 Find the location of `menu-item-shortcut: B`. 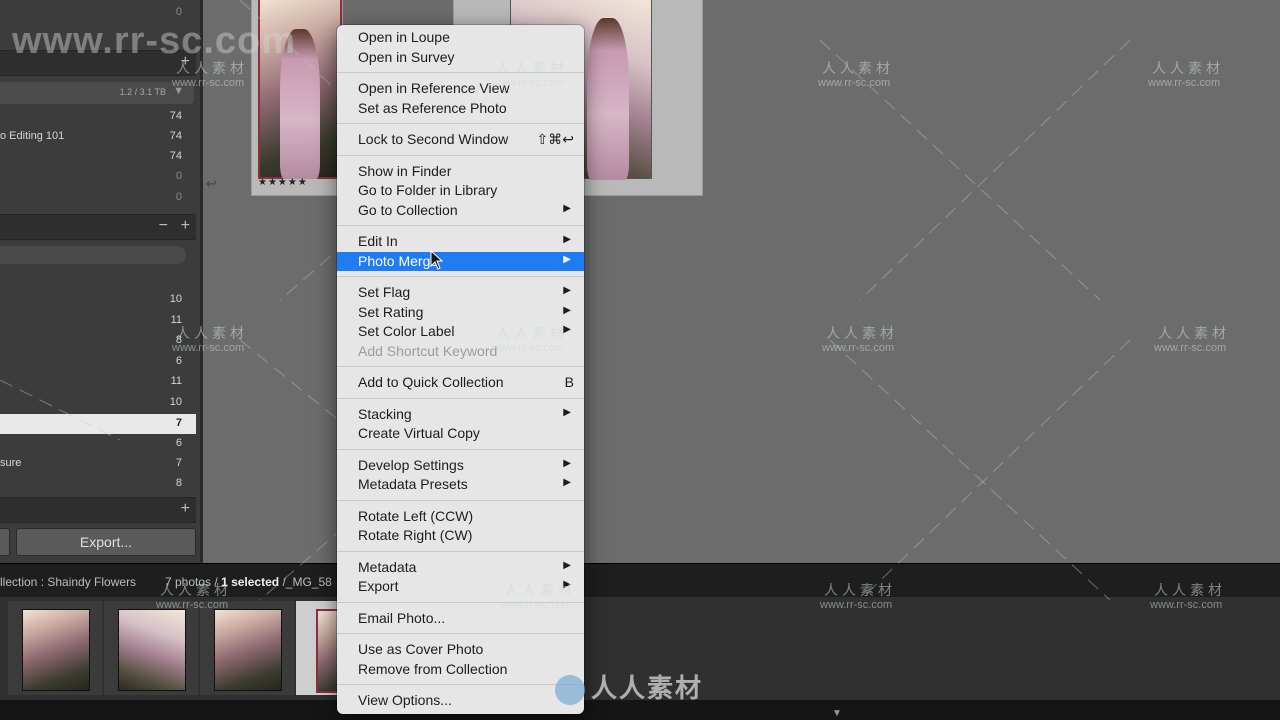

menu-item-shortcut: B is located at coordinates (569, 382).